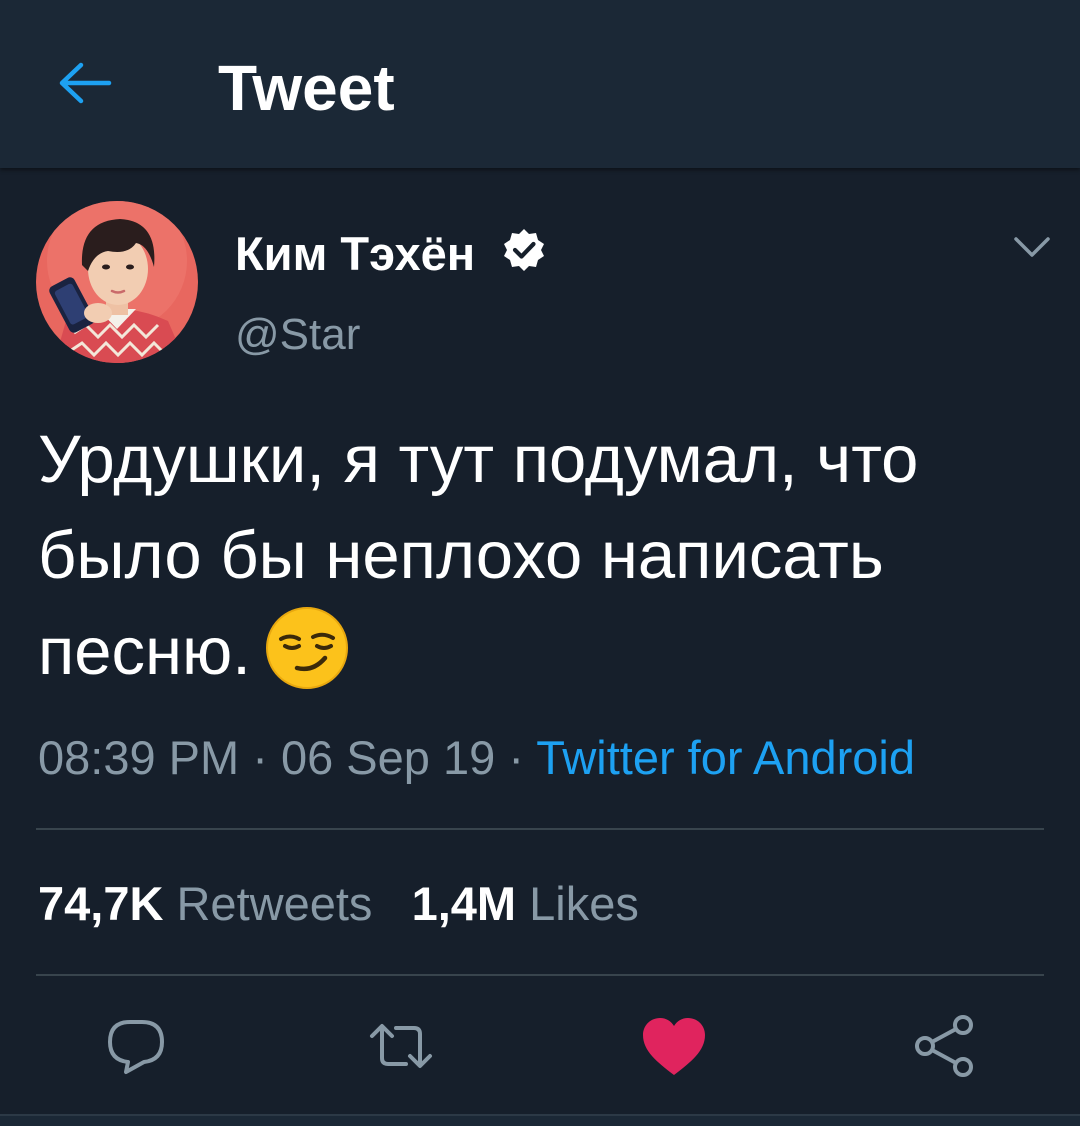 The image size is (1080, 1126). I want to click on tweet-source-link: Twitter for Android, so click(725, 757).